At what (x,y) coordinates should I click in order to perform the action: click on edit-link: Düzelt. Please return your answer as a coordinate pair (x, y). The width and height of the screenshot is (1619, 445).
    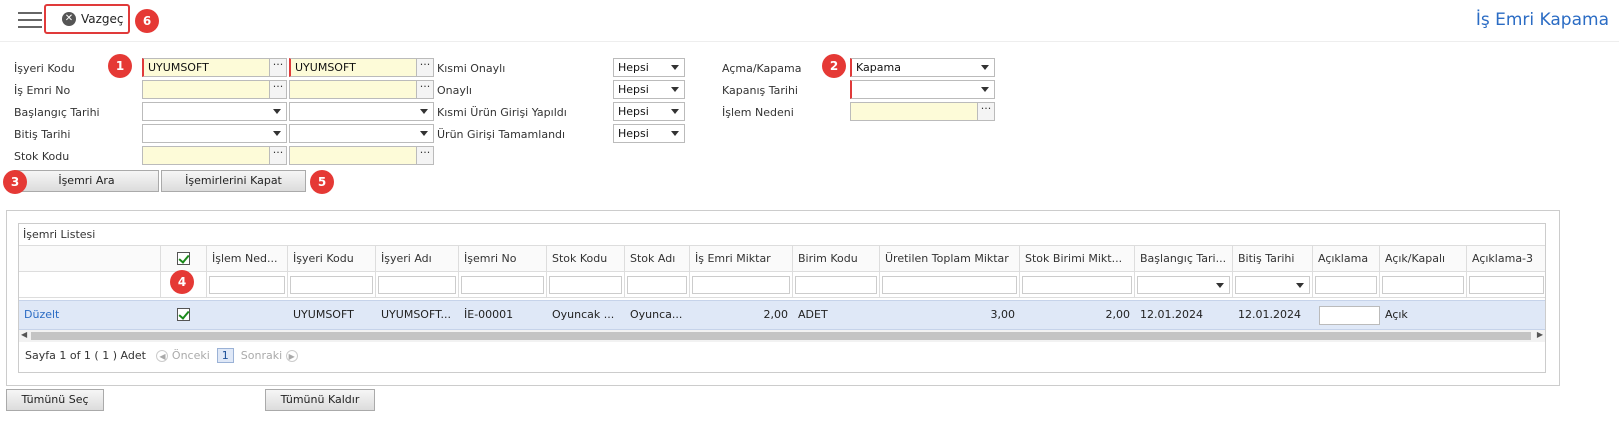
    Looking at the image, I should click on (90, 315).